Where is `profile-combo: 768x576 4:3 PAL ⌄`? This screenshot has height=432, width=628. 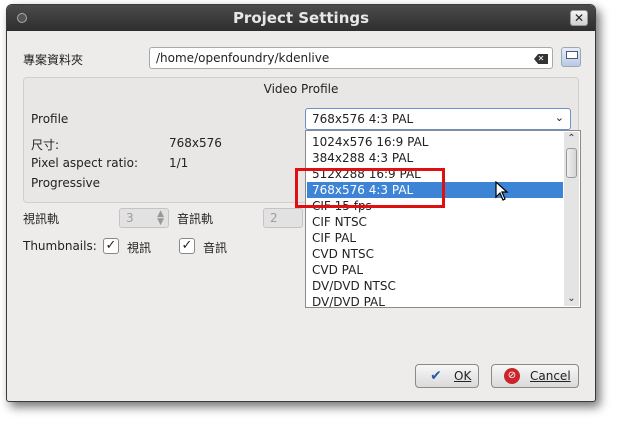 profile-combo: 768x576 4:3 PAL ⌄ is located at coordinates (438, 119).